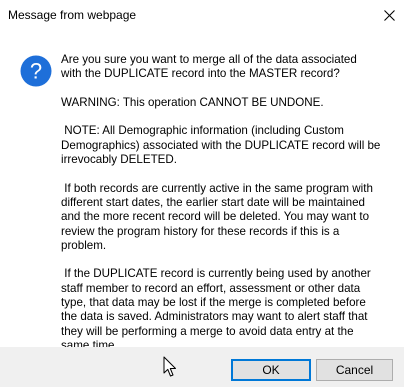 The height and width of the screenshot is (387, 404). Describe the element at coordinates (202, 15) in the screenshot. I see `title-bar: Message from webpage` at that location.